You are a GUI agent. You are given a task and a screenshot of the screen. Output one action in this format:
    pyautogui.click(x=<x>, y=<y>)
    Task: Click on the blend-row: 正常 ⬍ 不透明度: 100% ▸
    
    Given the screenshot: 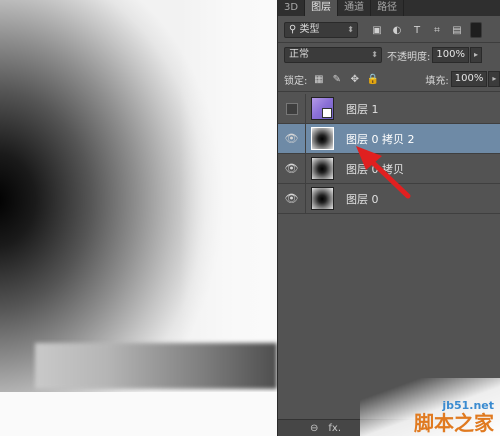 What is the action you would take?
    pyautogui.click(x=389, y=55)
    